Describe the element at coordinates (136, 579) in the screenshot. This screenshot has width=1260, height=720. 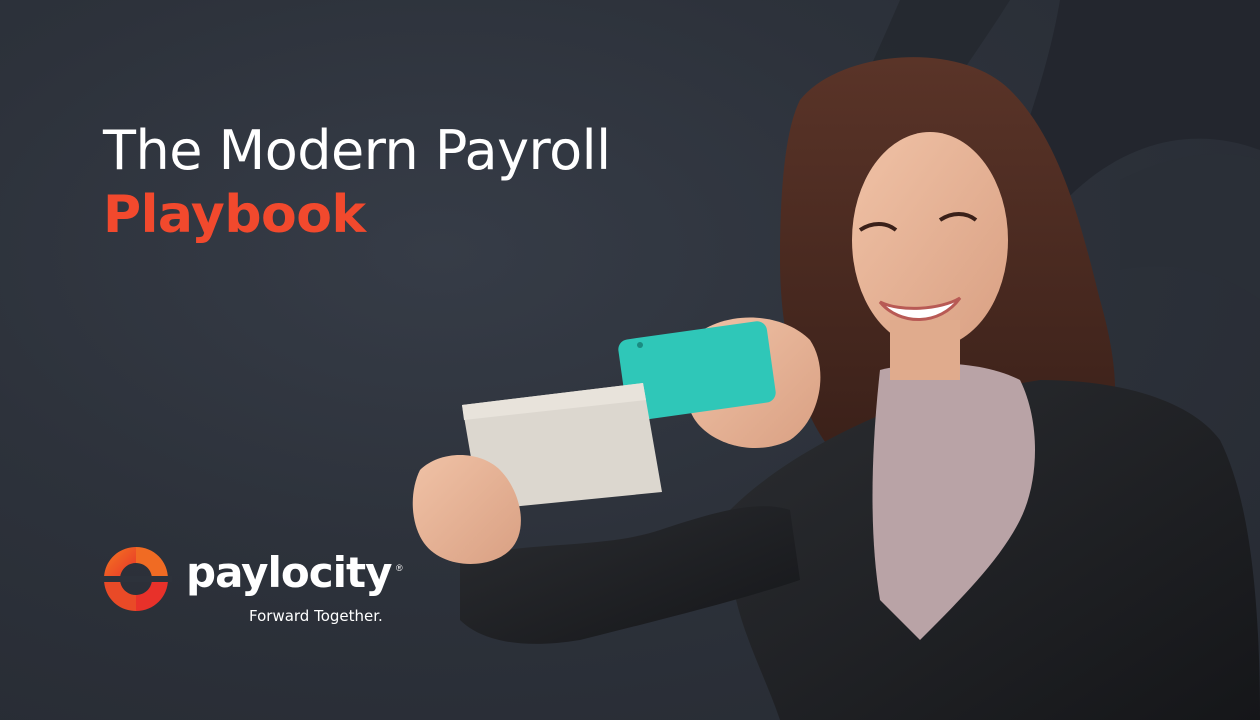
I see `paylocity-logo-mark-icon` at that location.